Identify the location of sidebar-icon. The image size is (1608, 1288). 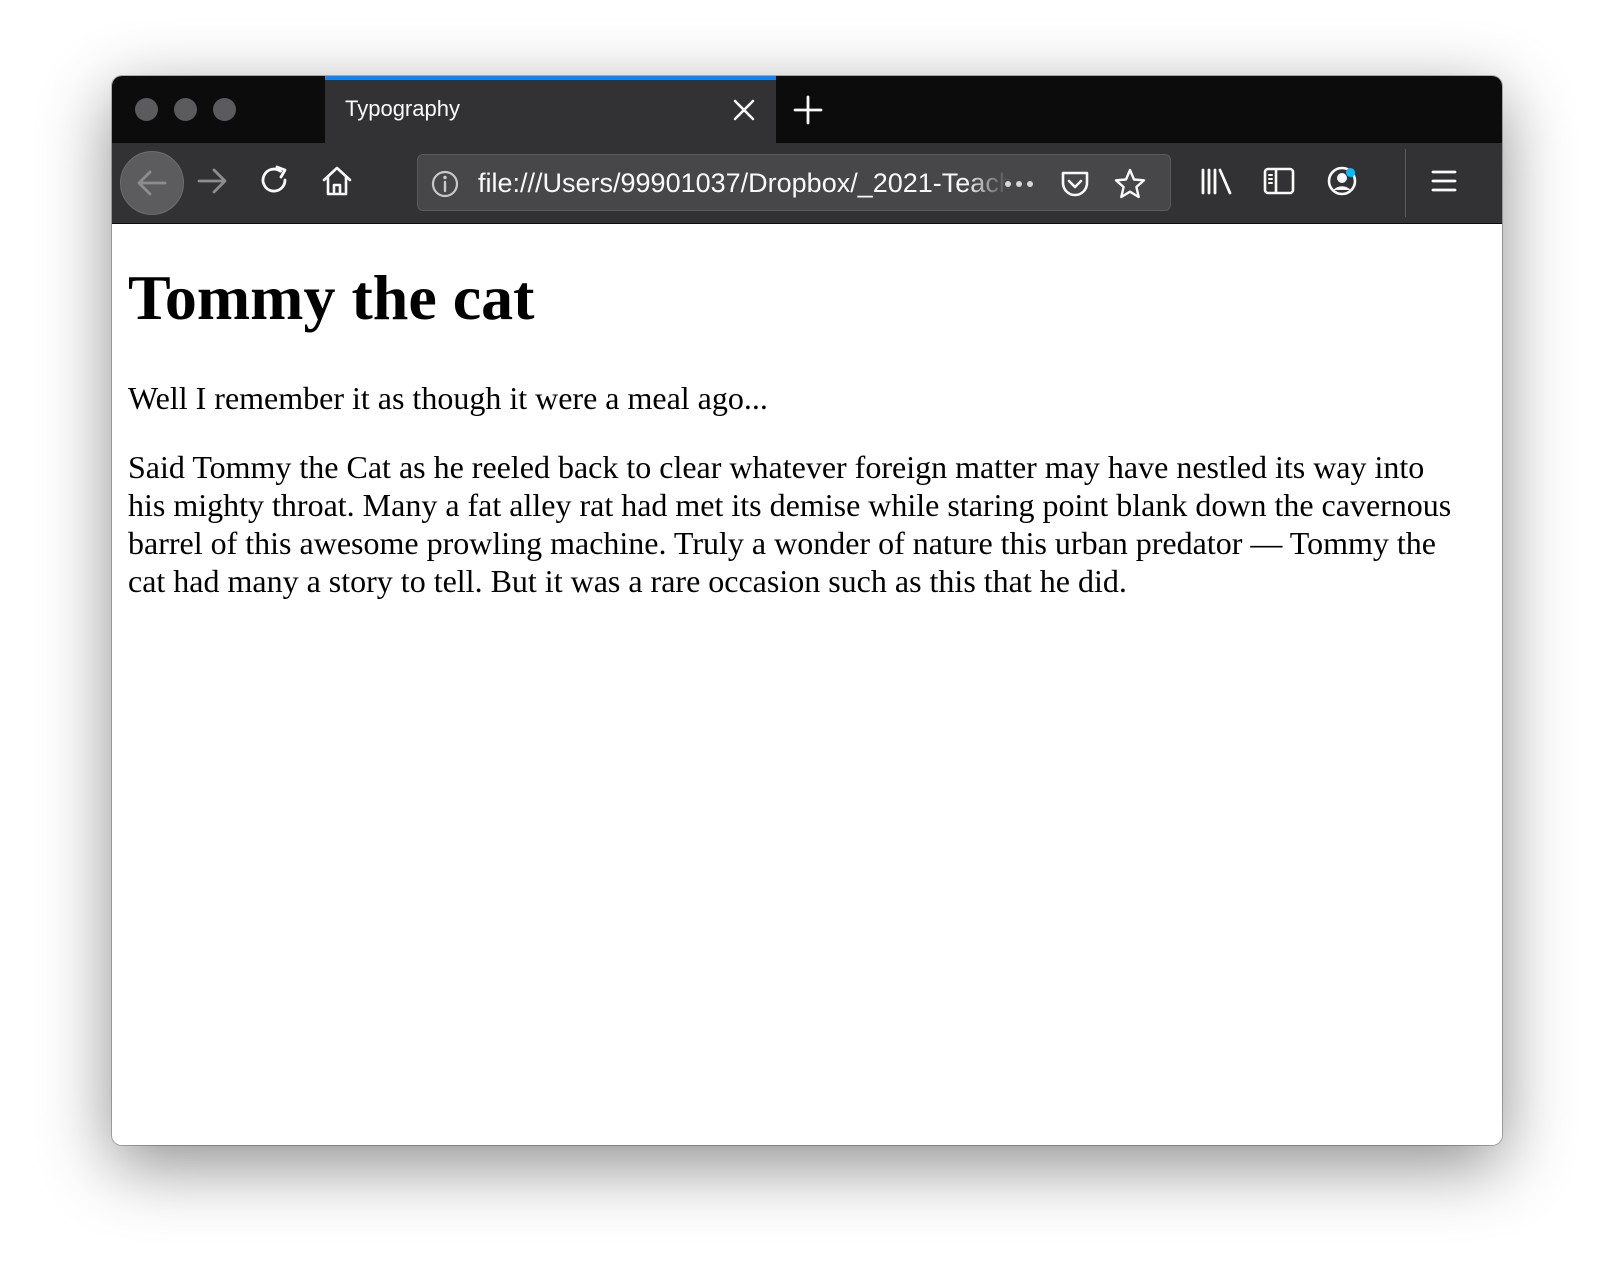
(1279, 181).